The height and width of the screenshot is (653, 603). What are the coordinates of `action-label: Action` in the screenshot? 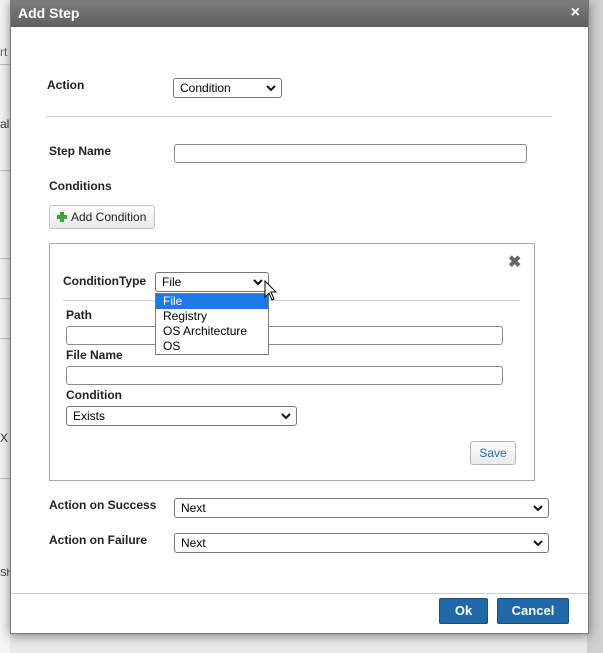 It's located at (66, 85).